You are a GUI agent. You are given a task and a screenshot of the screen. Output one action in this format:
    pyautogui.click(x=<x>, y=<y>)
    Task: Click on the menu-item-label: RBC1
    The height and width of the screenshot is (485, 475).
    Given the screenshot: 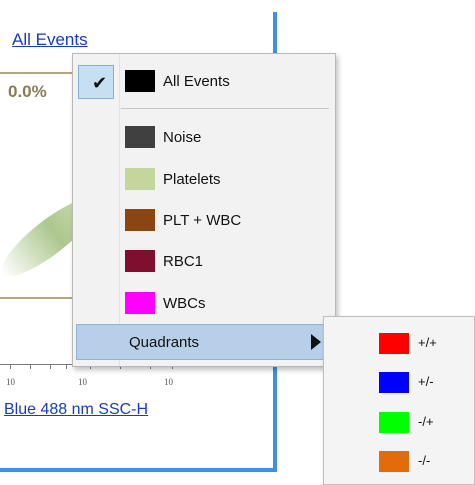 What is the action you would take?
    pyautogui.click(x=183, y=261)
    